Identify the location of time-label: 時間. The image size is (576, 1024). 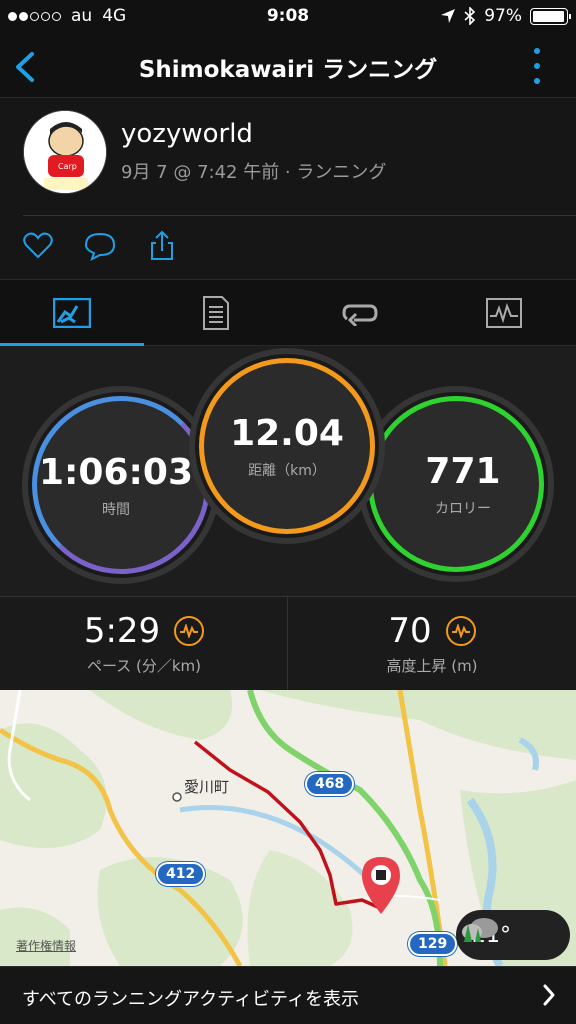
(116, 509).